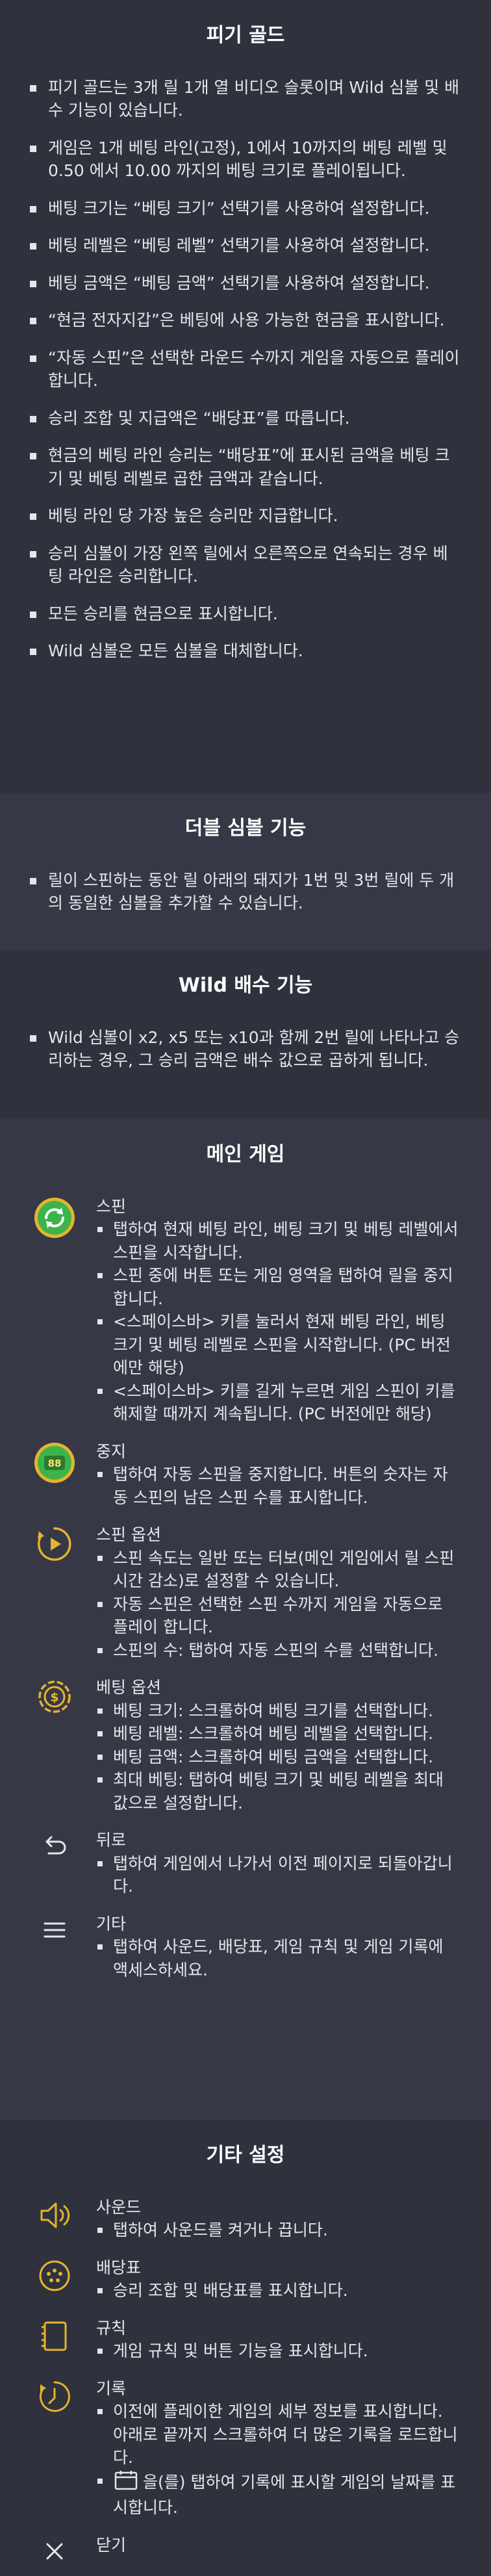 The width and height of the screenshot is (491, 2576). Describe the element at coordinates (279, 1241) in the screenshot. I see `list-item: 탭하여 현재 베팅 라인, 베팅 크기 및 베팅 레벨에서 스핀을 시작합니다.` at that location.